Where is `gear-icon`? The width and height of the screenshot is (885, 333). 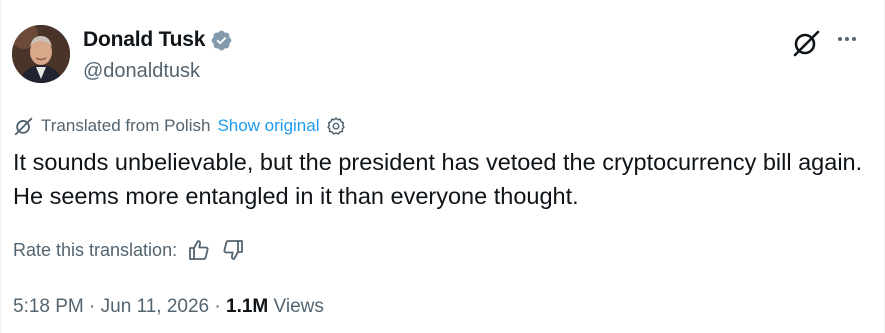 gear-icon is located at coordinates (336, 126).